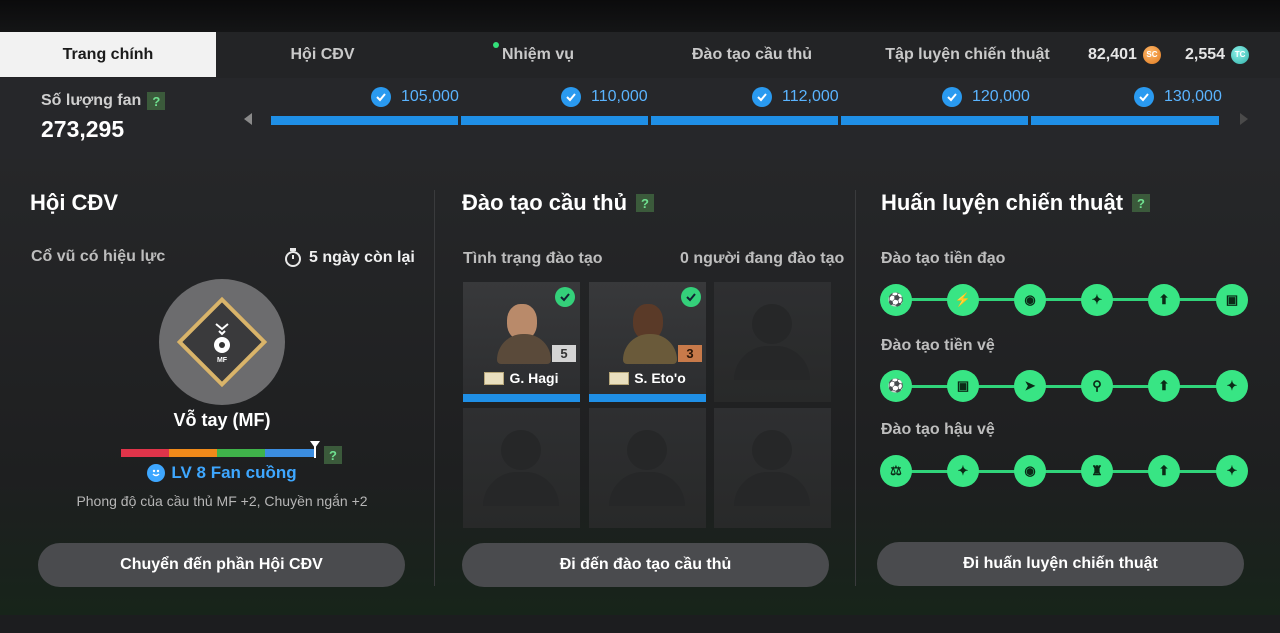 Image resolution: width=1280 pixels, height=633 pixels. What do you see at coordinates (91, 100) in the screenshot?
I see `fan-count-label-text: Số lượng fan` at bounding box center [91, 100].